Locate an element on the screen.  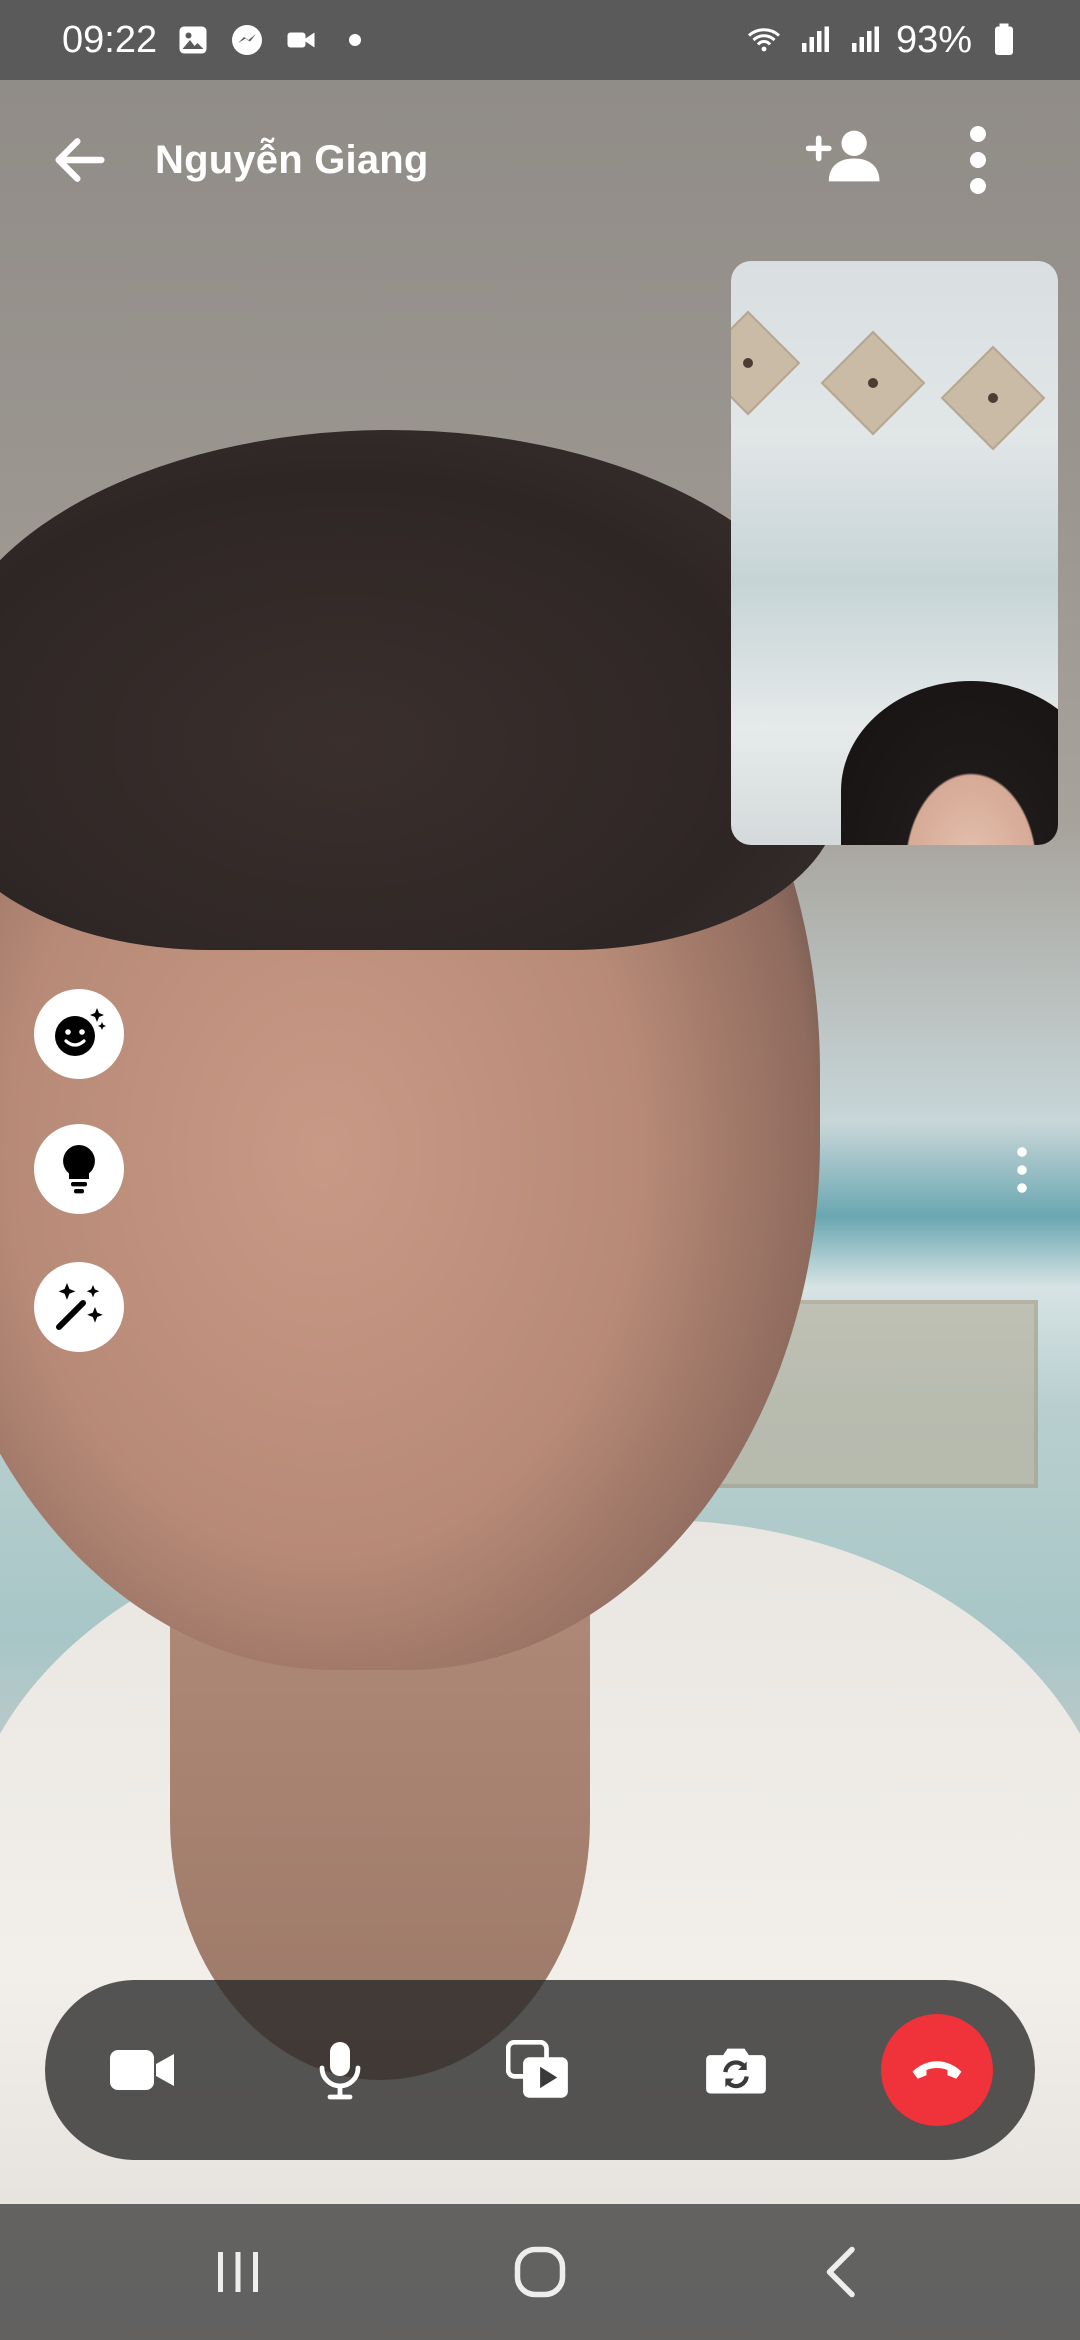
video-camera-icon is located at coordinates (142, 2070).